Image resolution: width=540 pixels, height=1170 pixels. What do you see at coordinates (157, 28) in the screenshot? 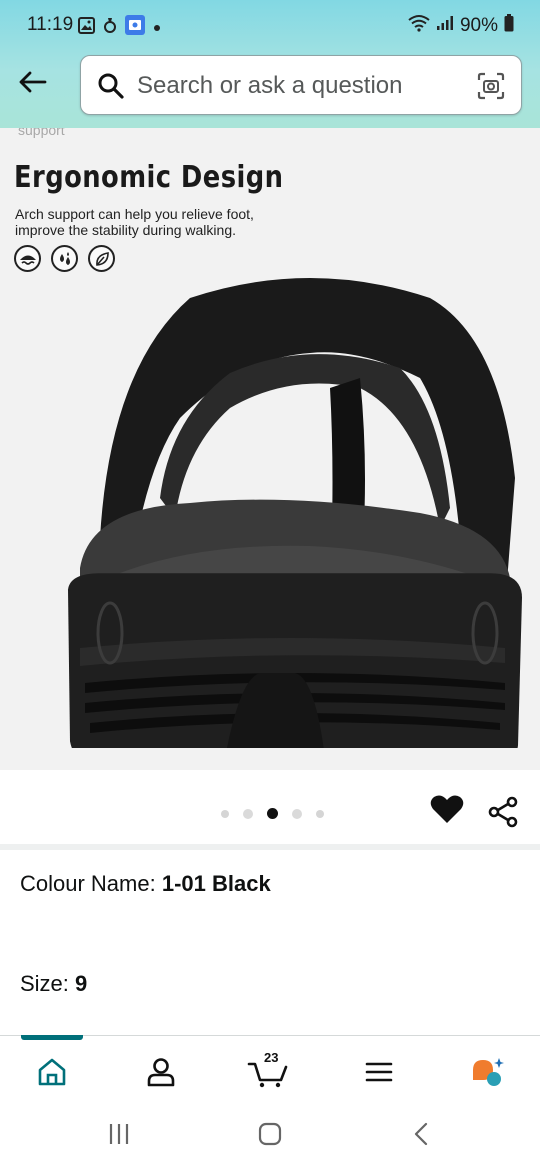
I see `more-notifications-dot-icon` at bounding box center [157, 28].